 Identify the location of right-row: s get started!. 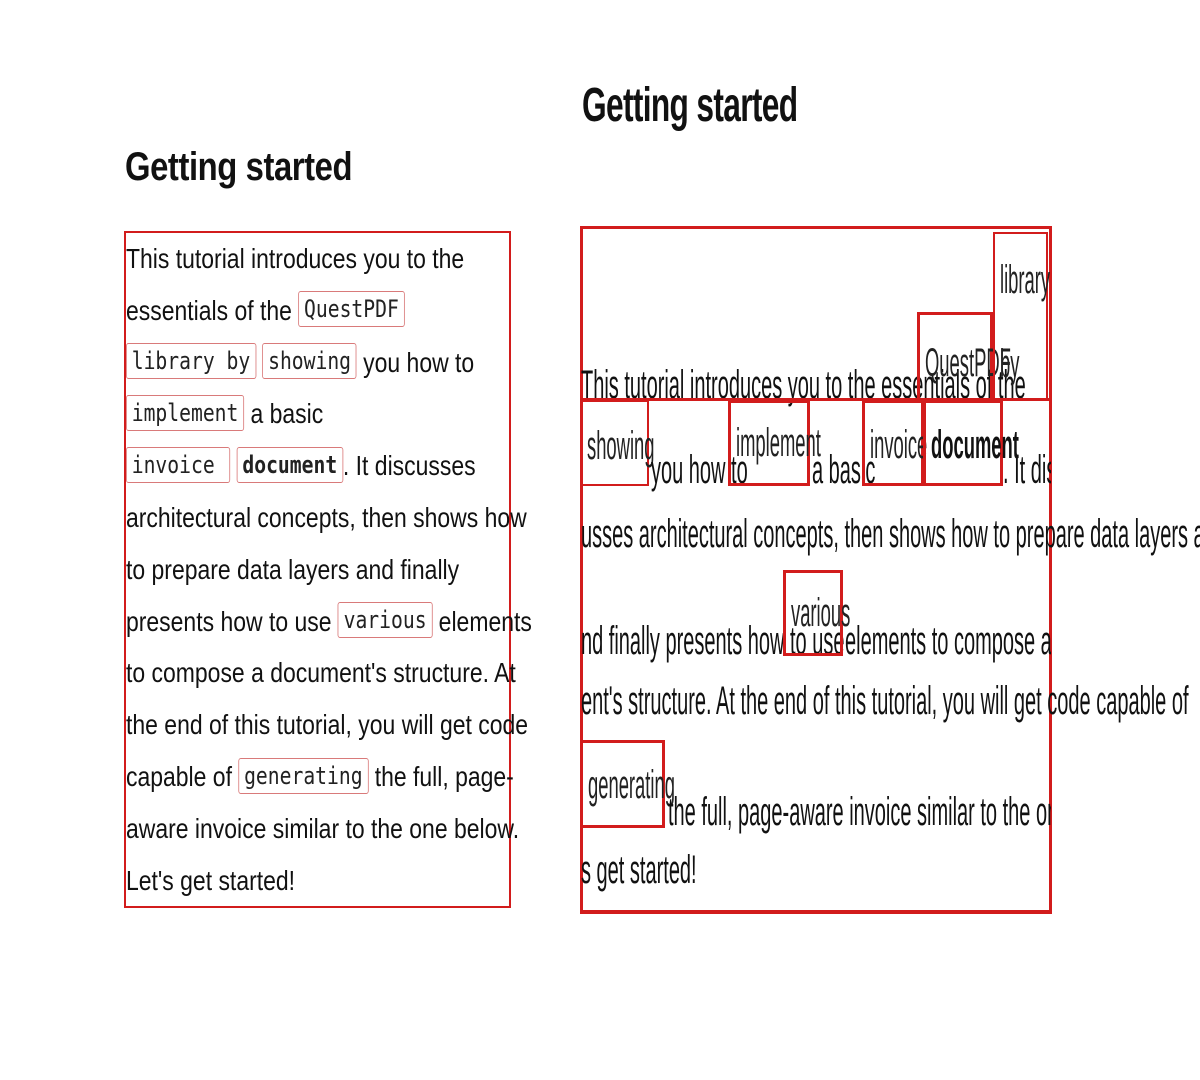
(639, 870).